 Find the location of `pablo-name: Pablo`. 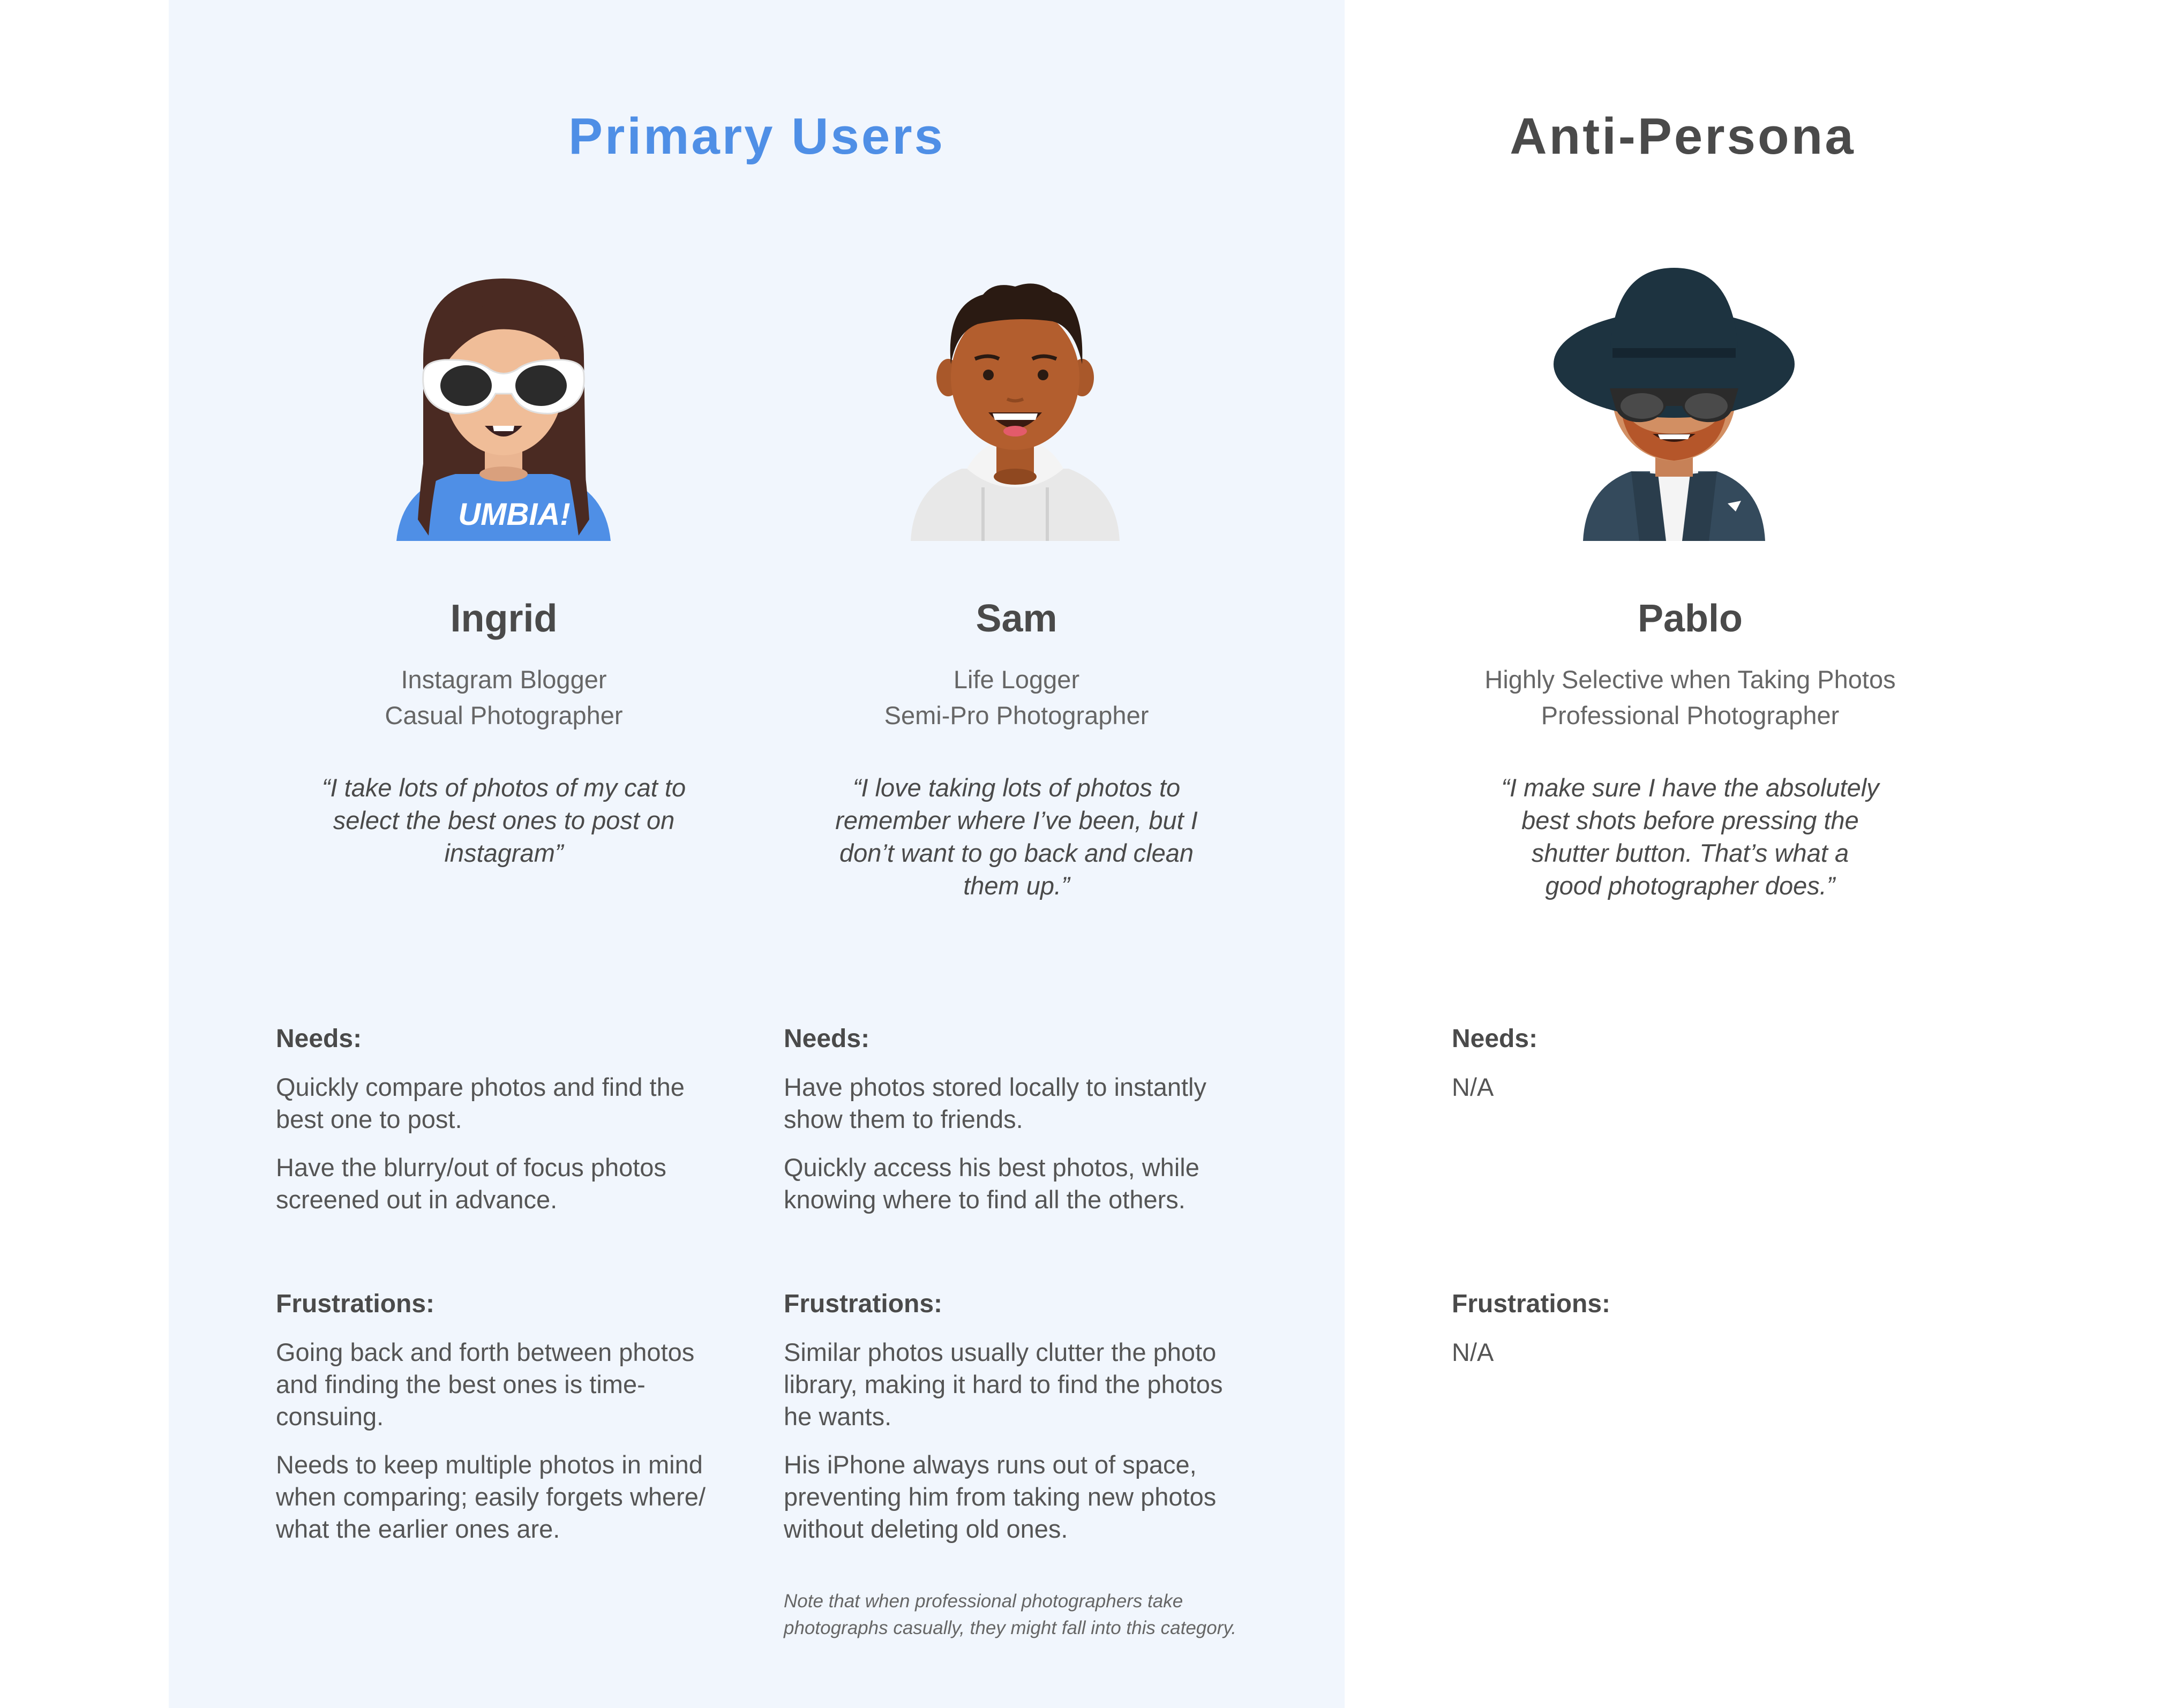

pablo-name: Pablo is located at coordinates (1690, 618).